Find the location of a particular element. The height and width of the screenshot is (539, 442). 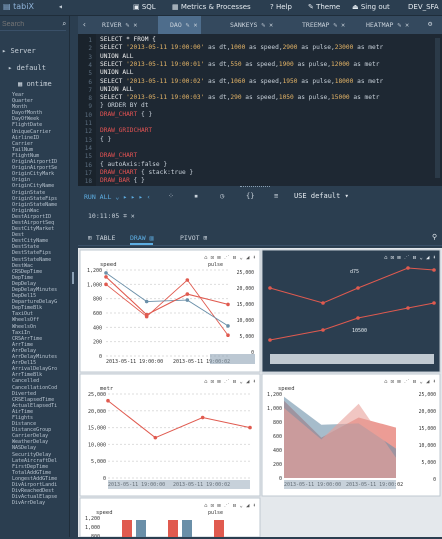

history-icon: ◷ is located at coordinates (222, 196).